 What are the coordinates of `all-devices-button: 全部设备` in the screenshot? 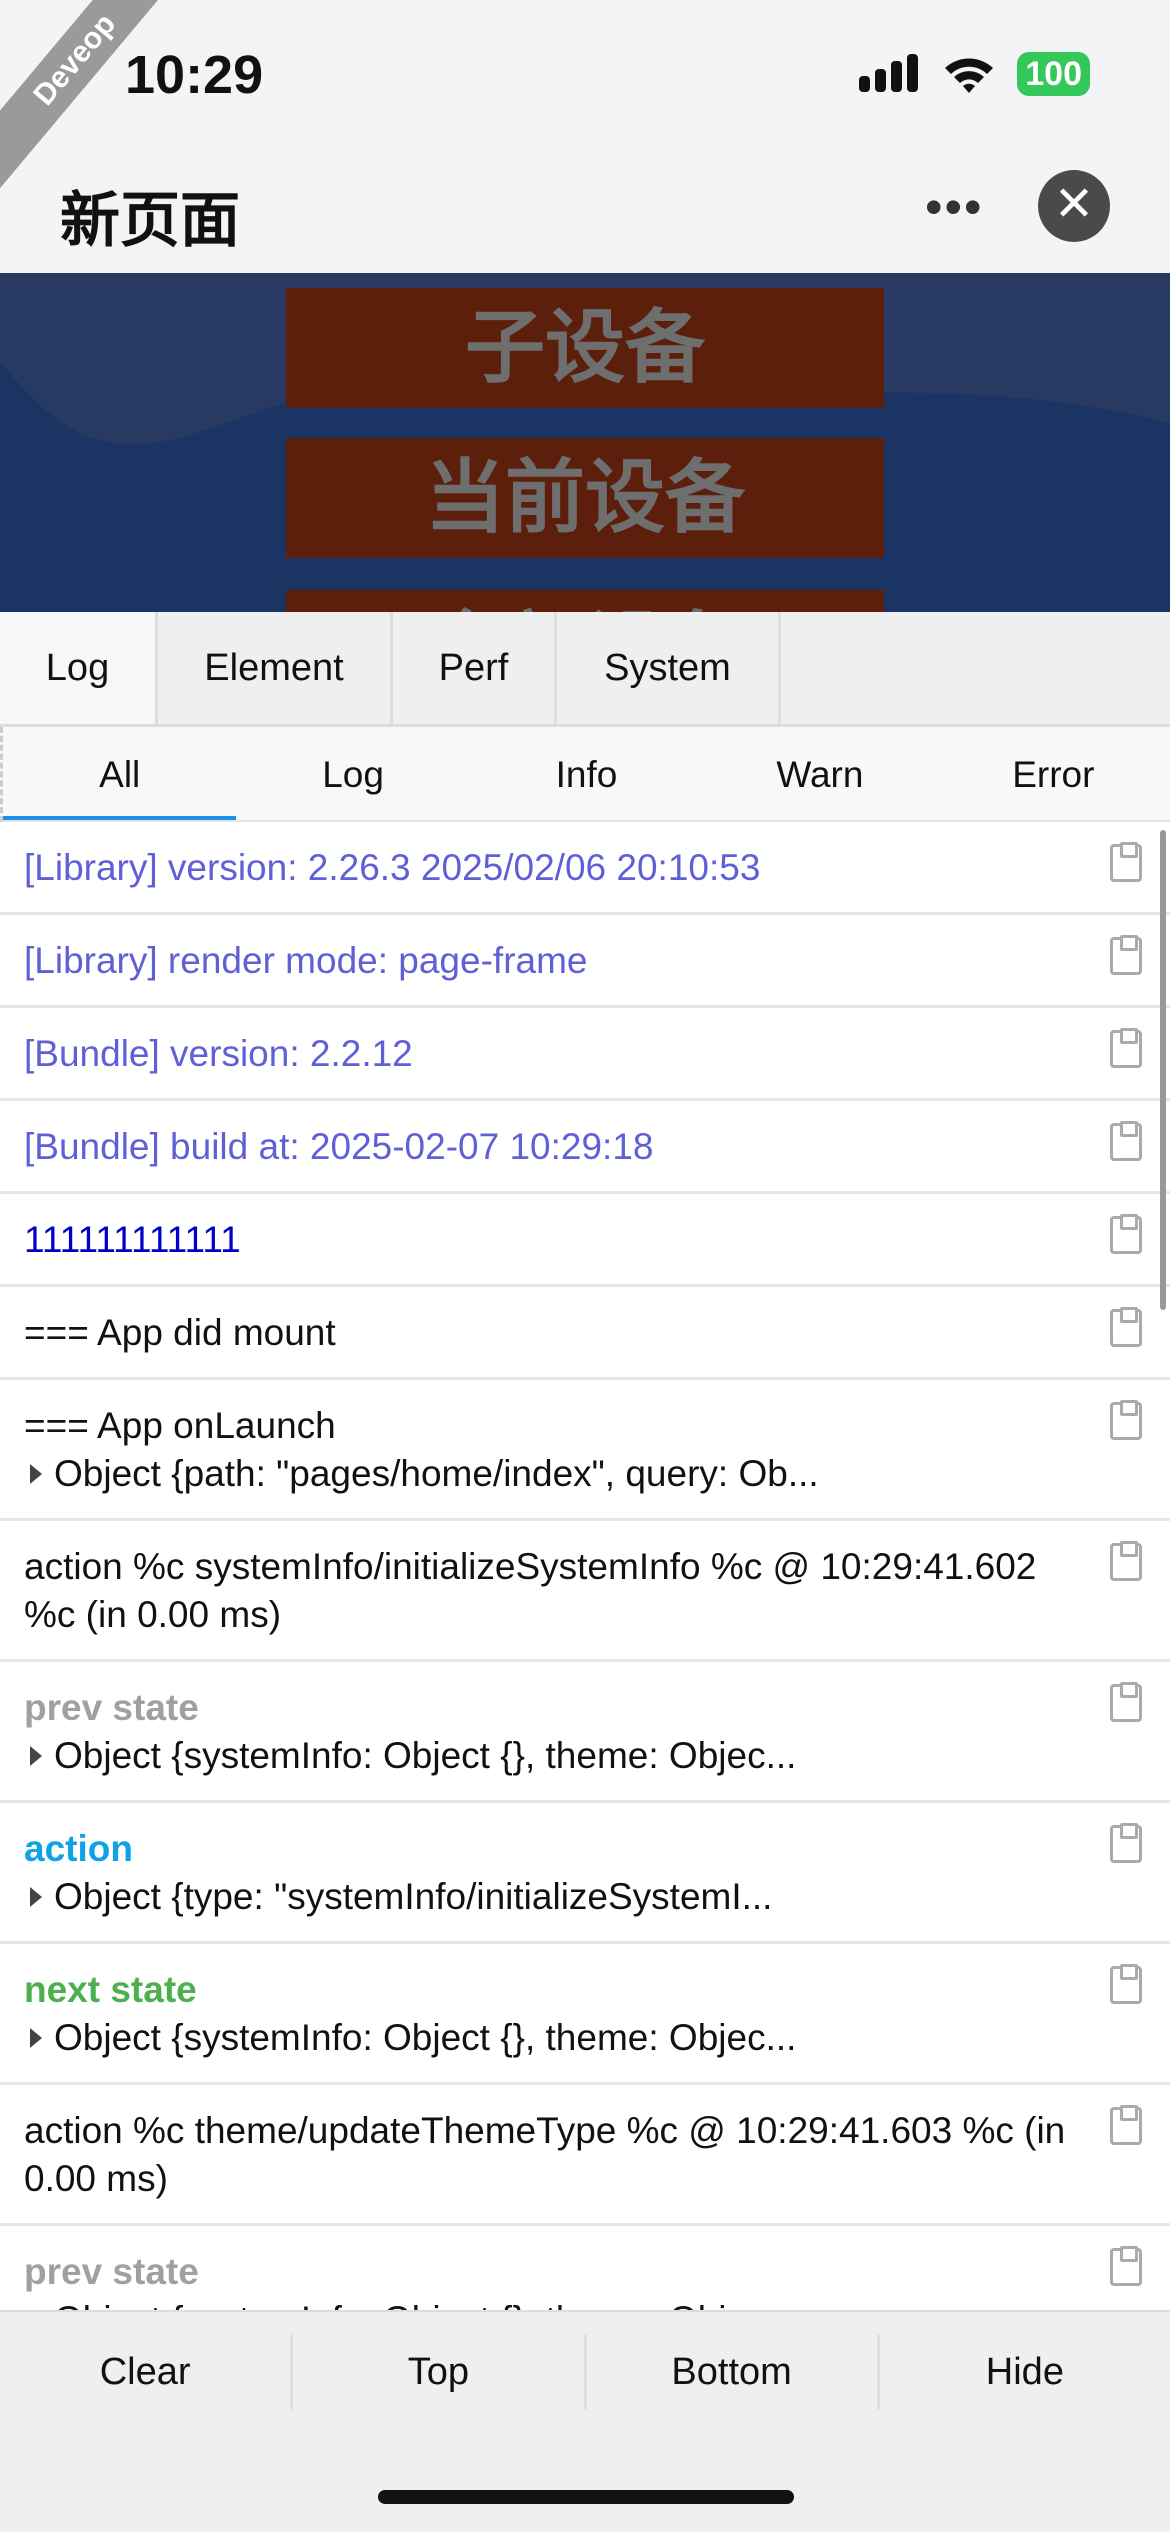 It's located at (585, 601).